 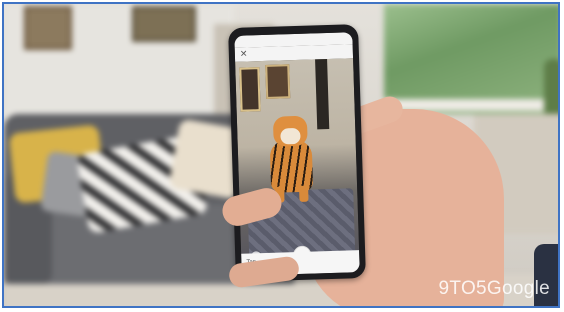 I want to click on watermark-logo: 9TO5Google, so click(x=494, y=288).